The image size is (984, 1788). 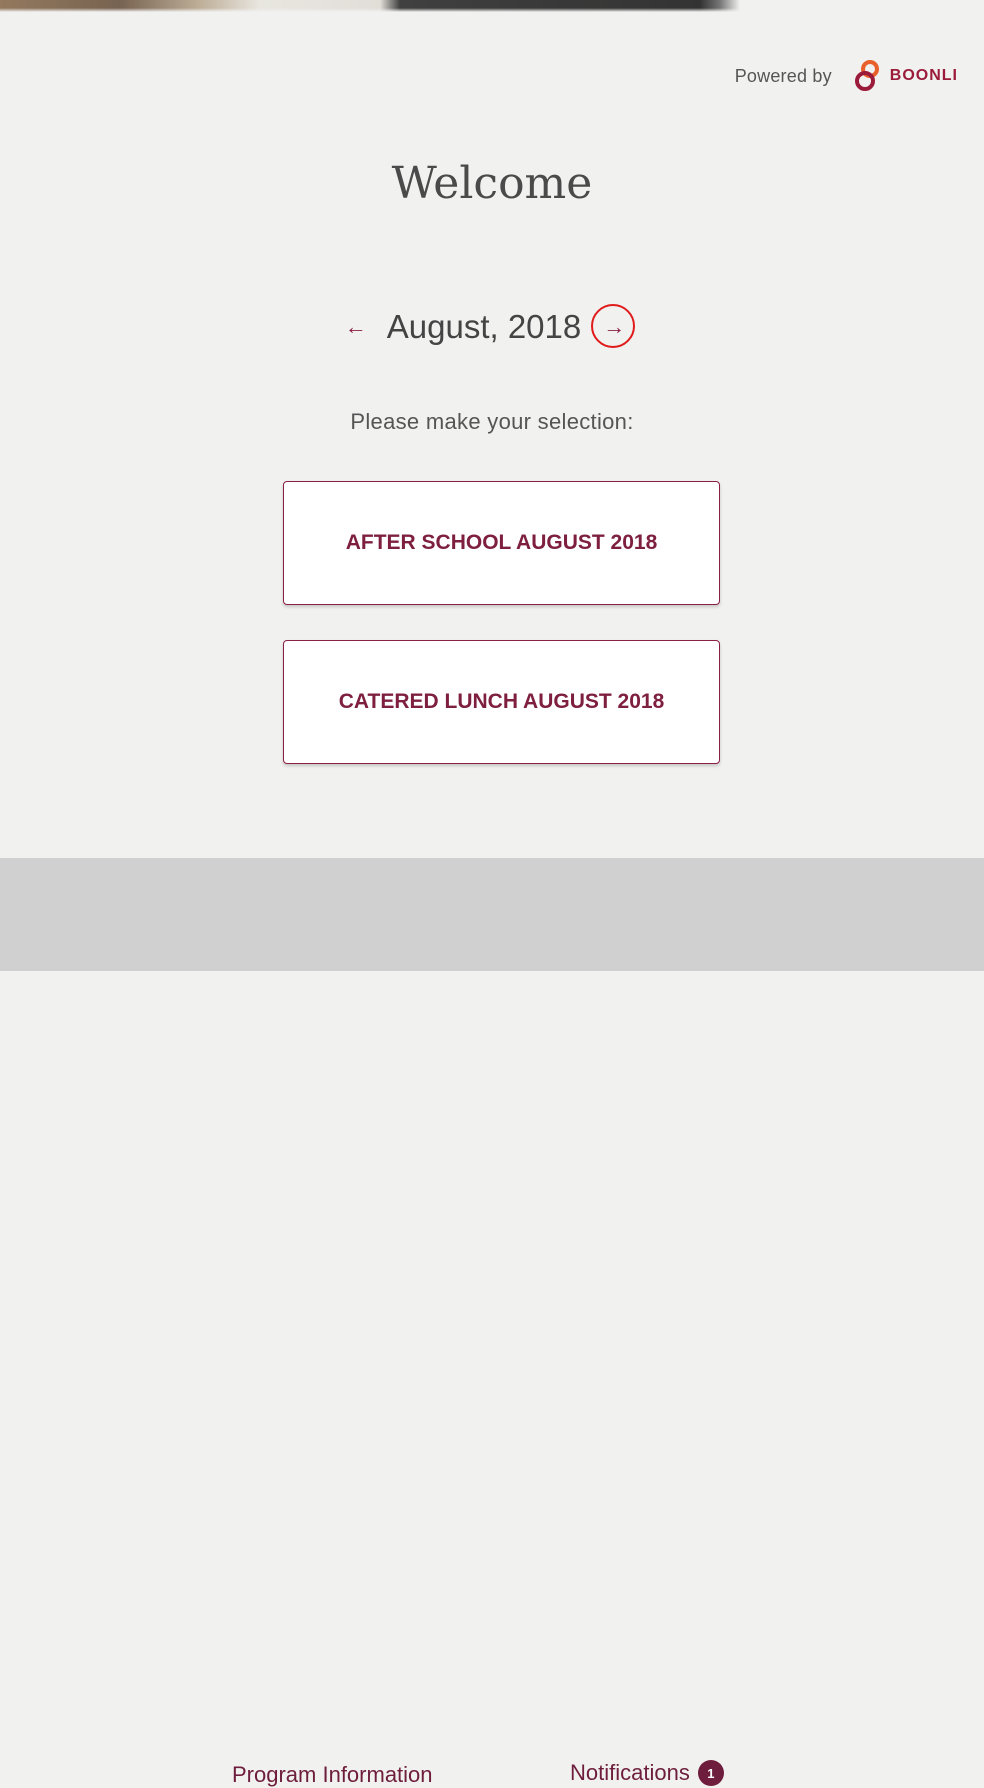 I want to click on program-information-link: Program Information, so click(x=332, y=1775).